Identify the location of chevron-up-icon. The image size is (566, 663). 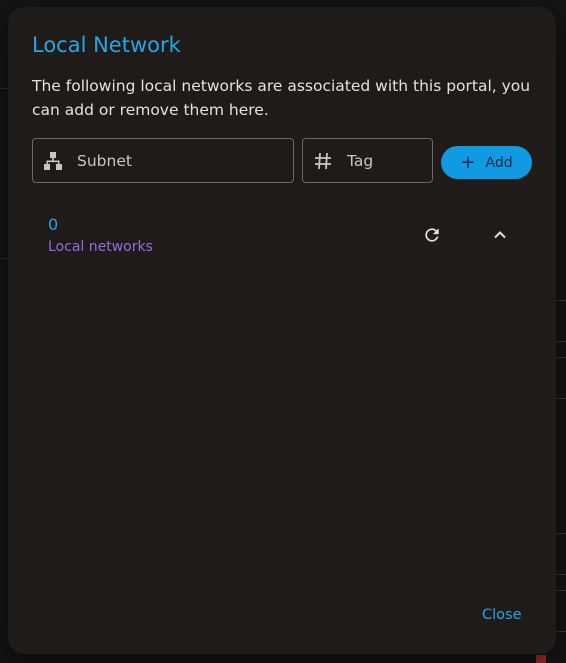
(500, 235).